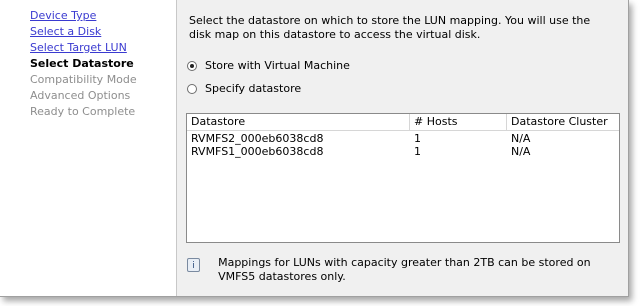  I want to click on step-select-target-lun: Select Target LUN, so click(78, 47).